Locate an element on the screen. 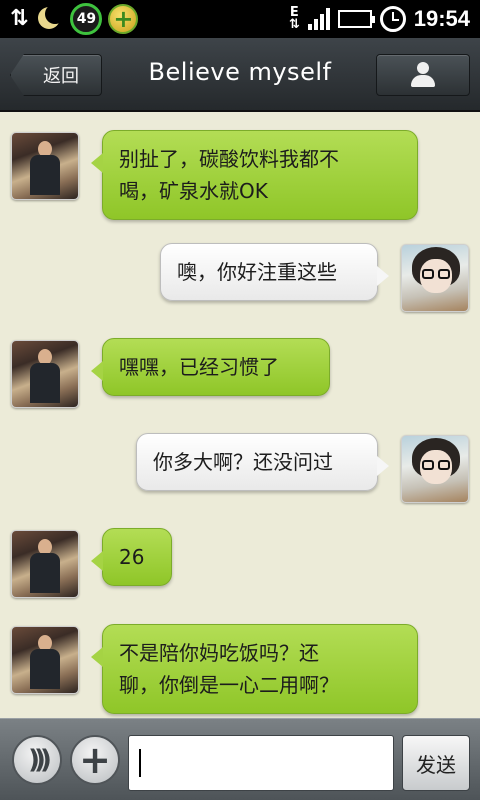 Image resolution: width=480 pixels, height=800 pixels. alarm-icon is located at coordinates (392, 19).